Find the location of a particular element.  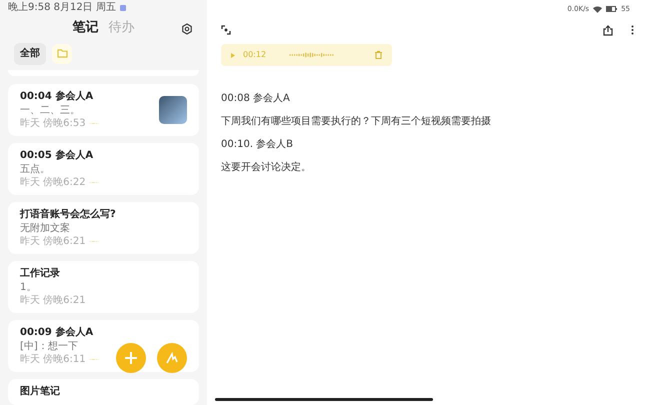

note-preview: 1。 is located at coordinates (29, 287).